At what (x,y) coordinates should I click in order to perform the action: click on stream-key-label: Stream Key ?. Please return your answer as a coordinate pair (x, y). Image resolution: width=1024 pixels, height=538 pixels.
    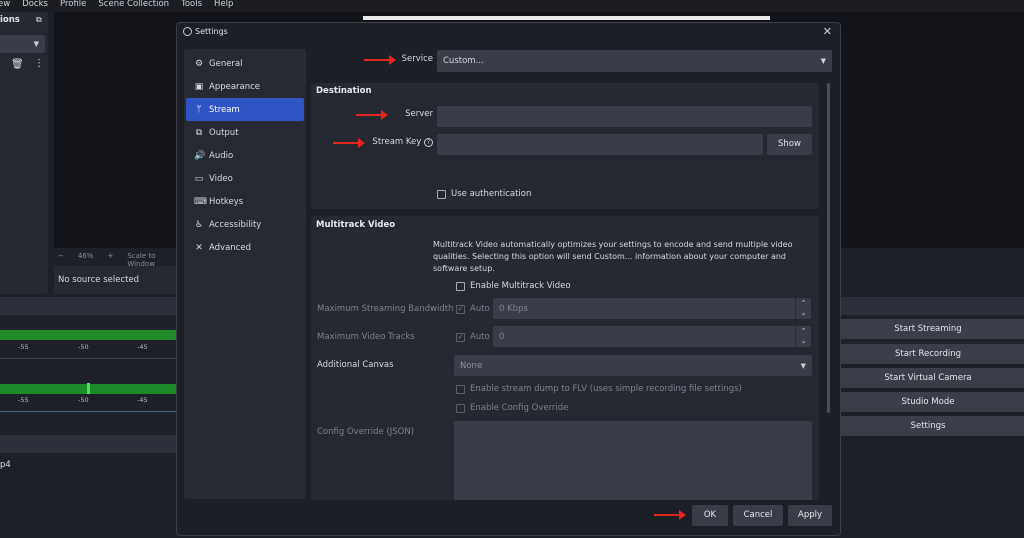
    Looking at the image, I should click on (397, 142).